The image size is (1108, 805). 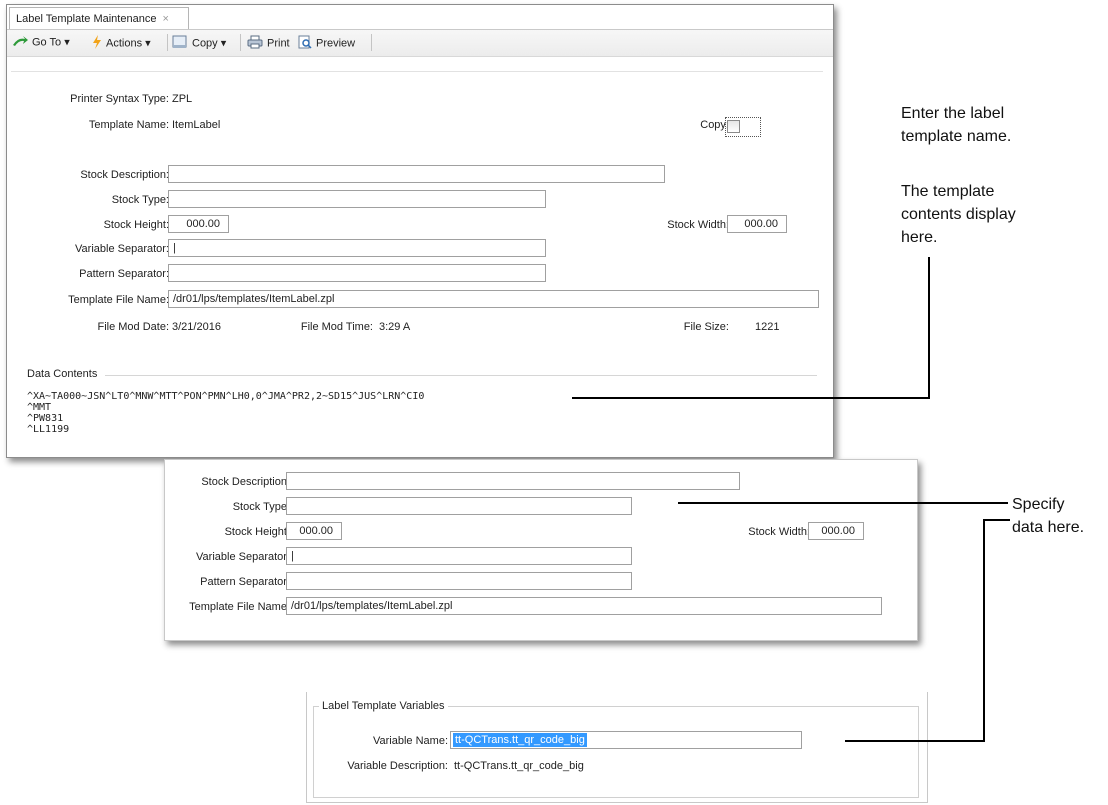 What do you see at coordinates (956, 125) in the screenshot?
I see `callout-enter-name: Enter the label template name.` at bounding box center [956, 125].